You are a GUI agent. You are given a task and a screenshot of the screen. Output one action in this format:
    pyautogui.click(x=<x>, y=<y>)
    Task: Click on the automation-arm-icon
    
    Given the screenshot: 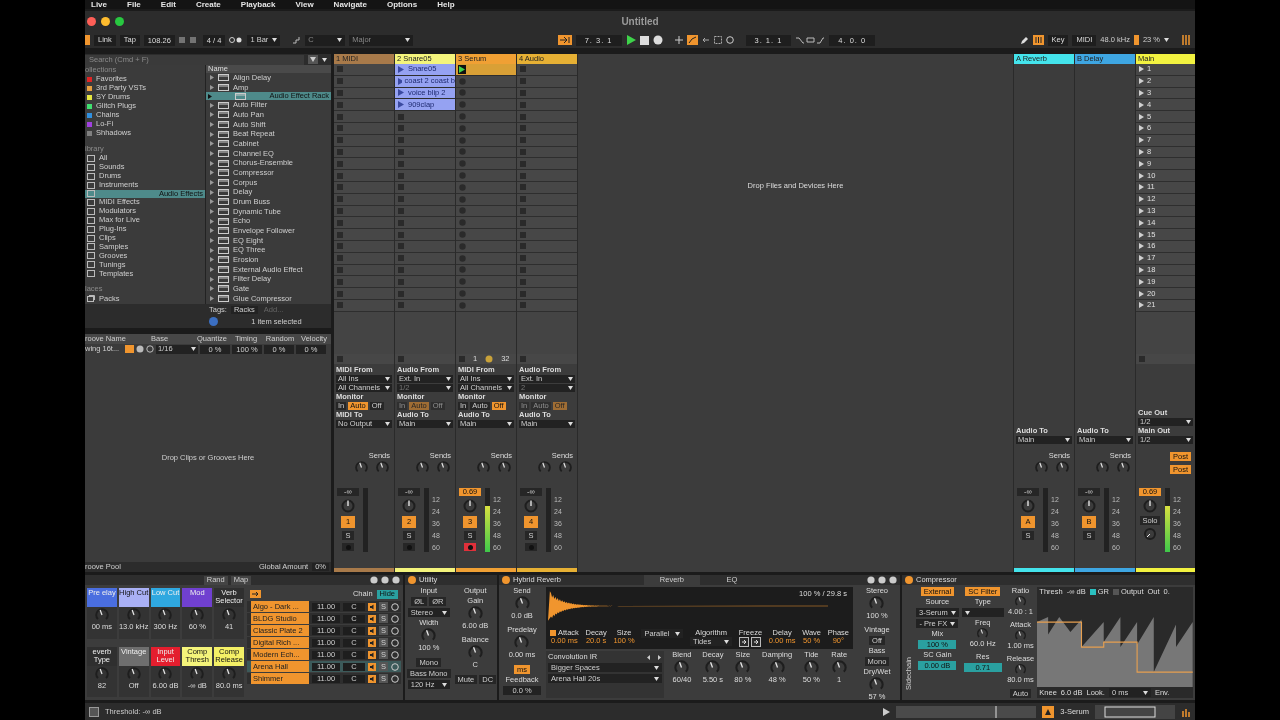 What is the action you would take?
    pyautogui.click(x=692, y=40)
    